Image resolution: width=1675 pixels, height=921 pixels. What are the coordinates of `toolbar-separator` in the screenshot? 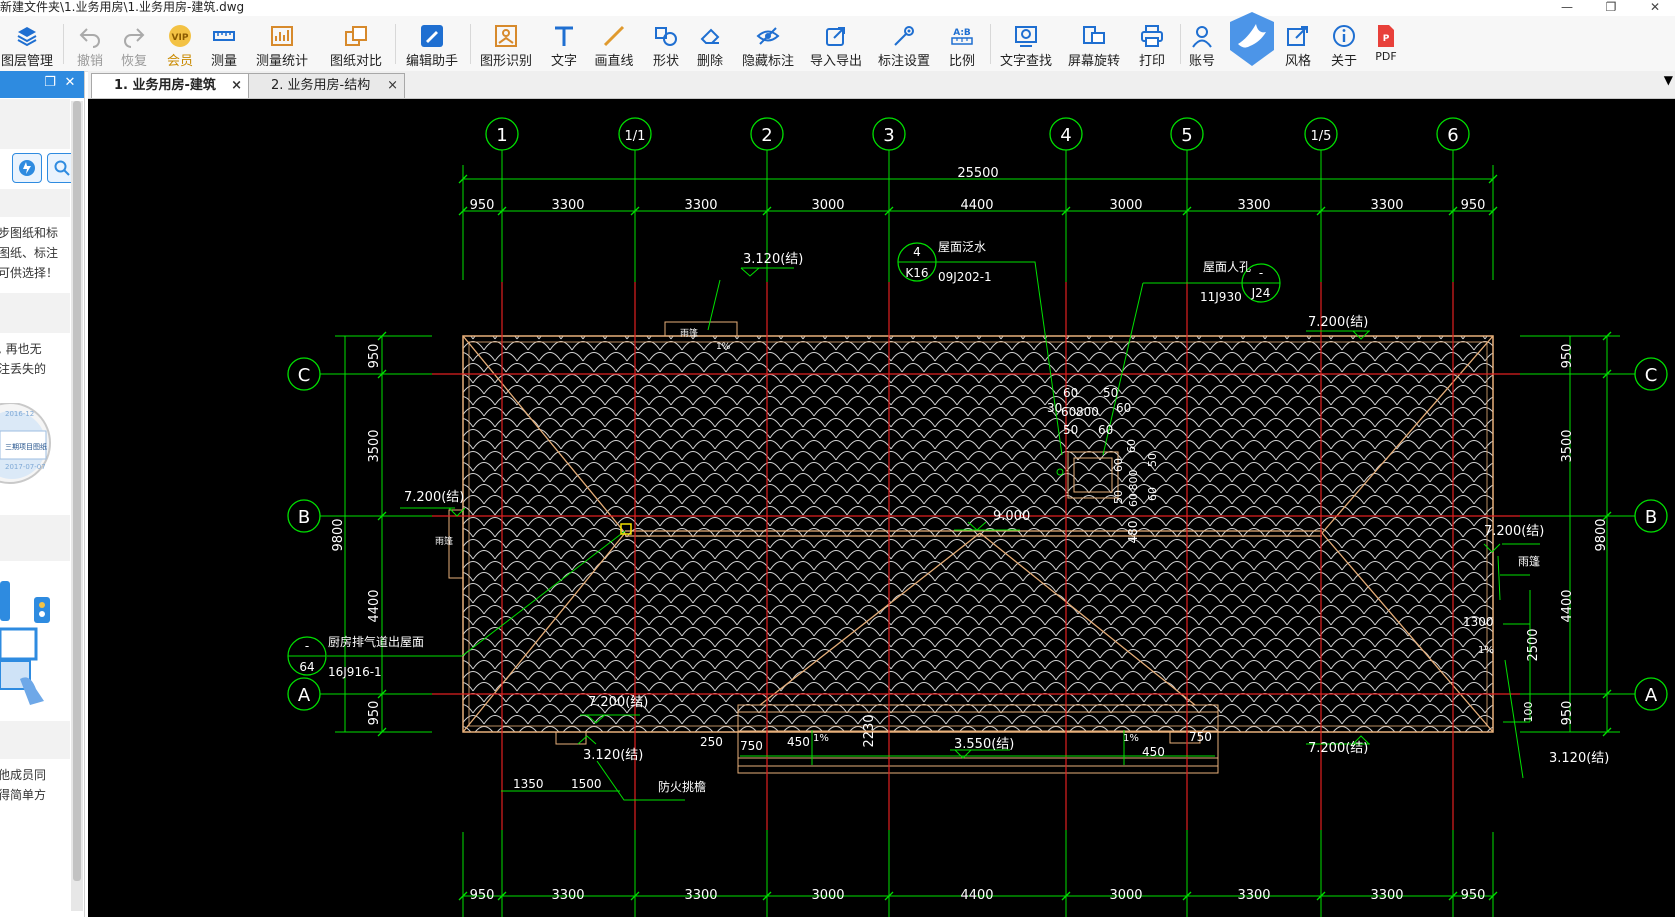 It's located at (395, 44).